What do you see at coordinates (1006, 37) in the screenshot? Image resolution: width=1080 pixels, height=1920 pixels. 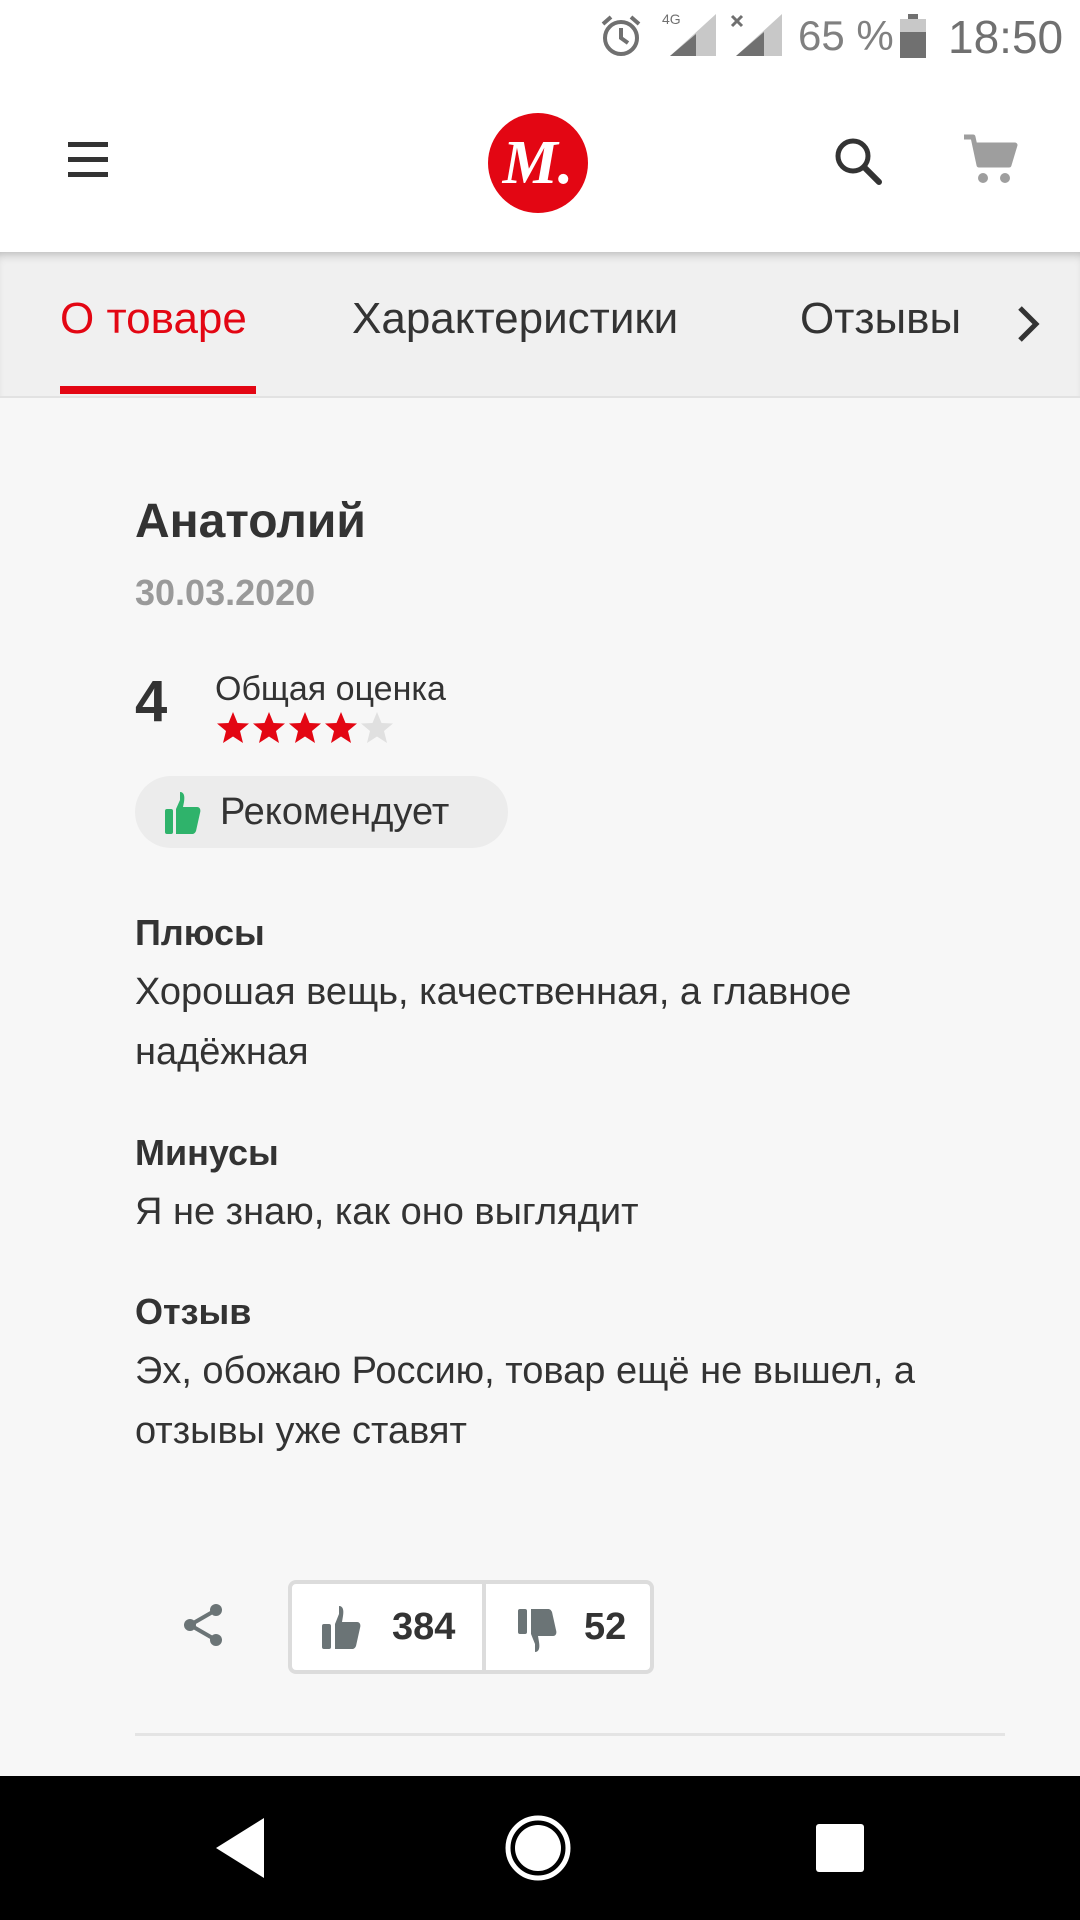 I see `clock: 18:50` at bounding box center [1006, 37].